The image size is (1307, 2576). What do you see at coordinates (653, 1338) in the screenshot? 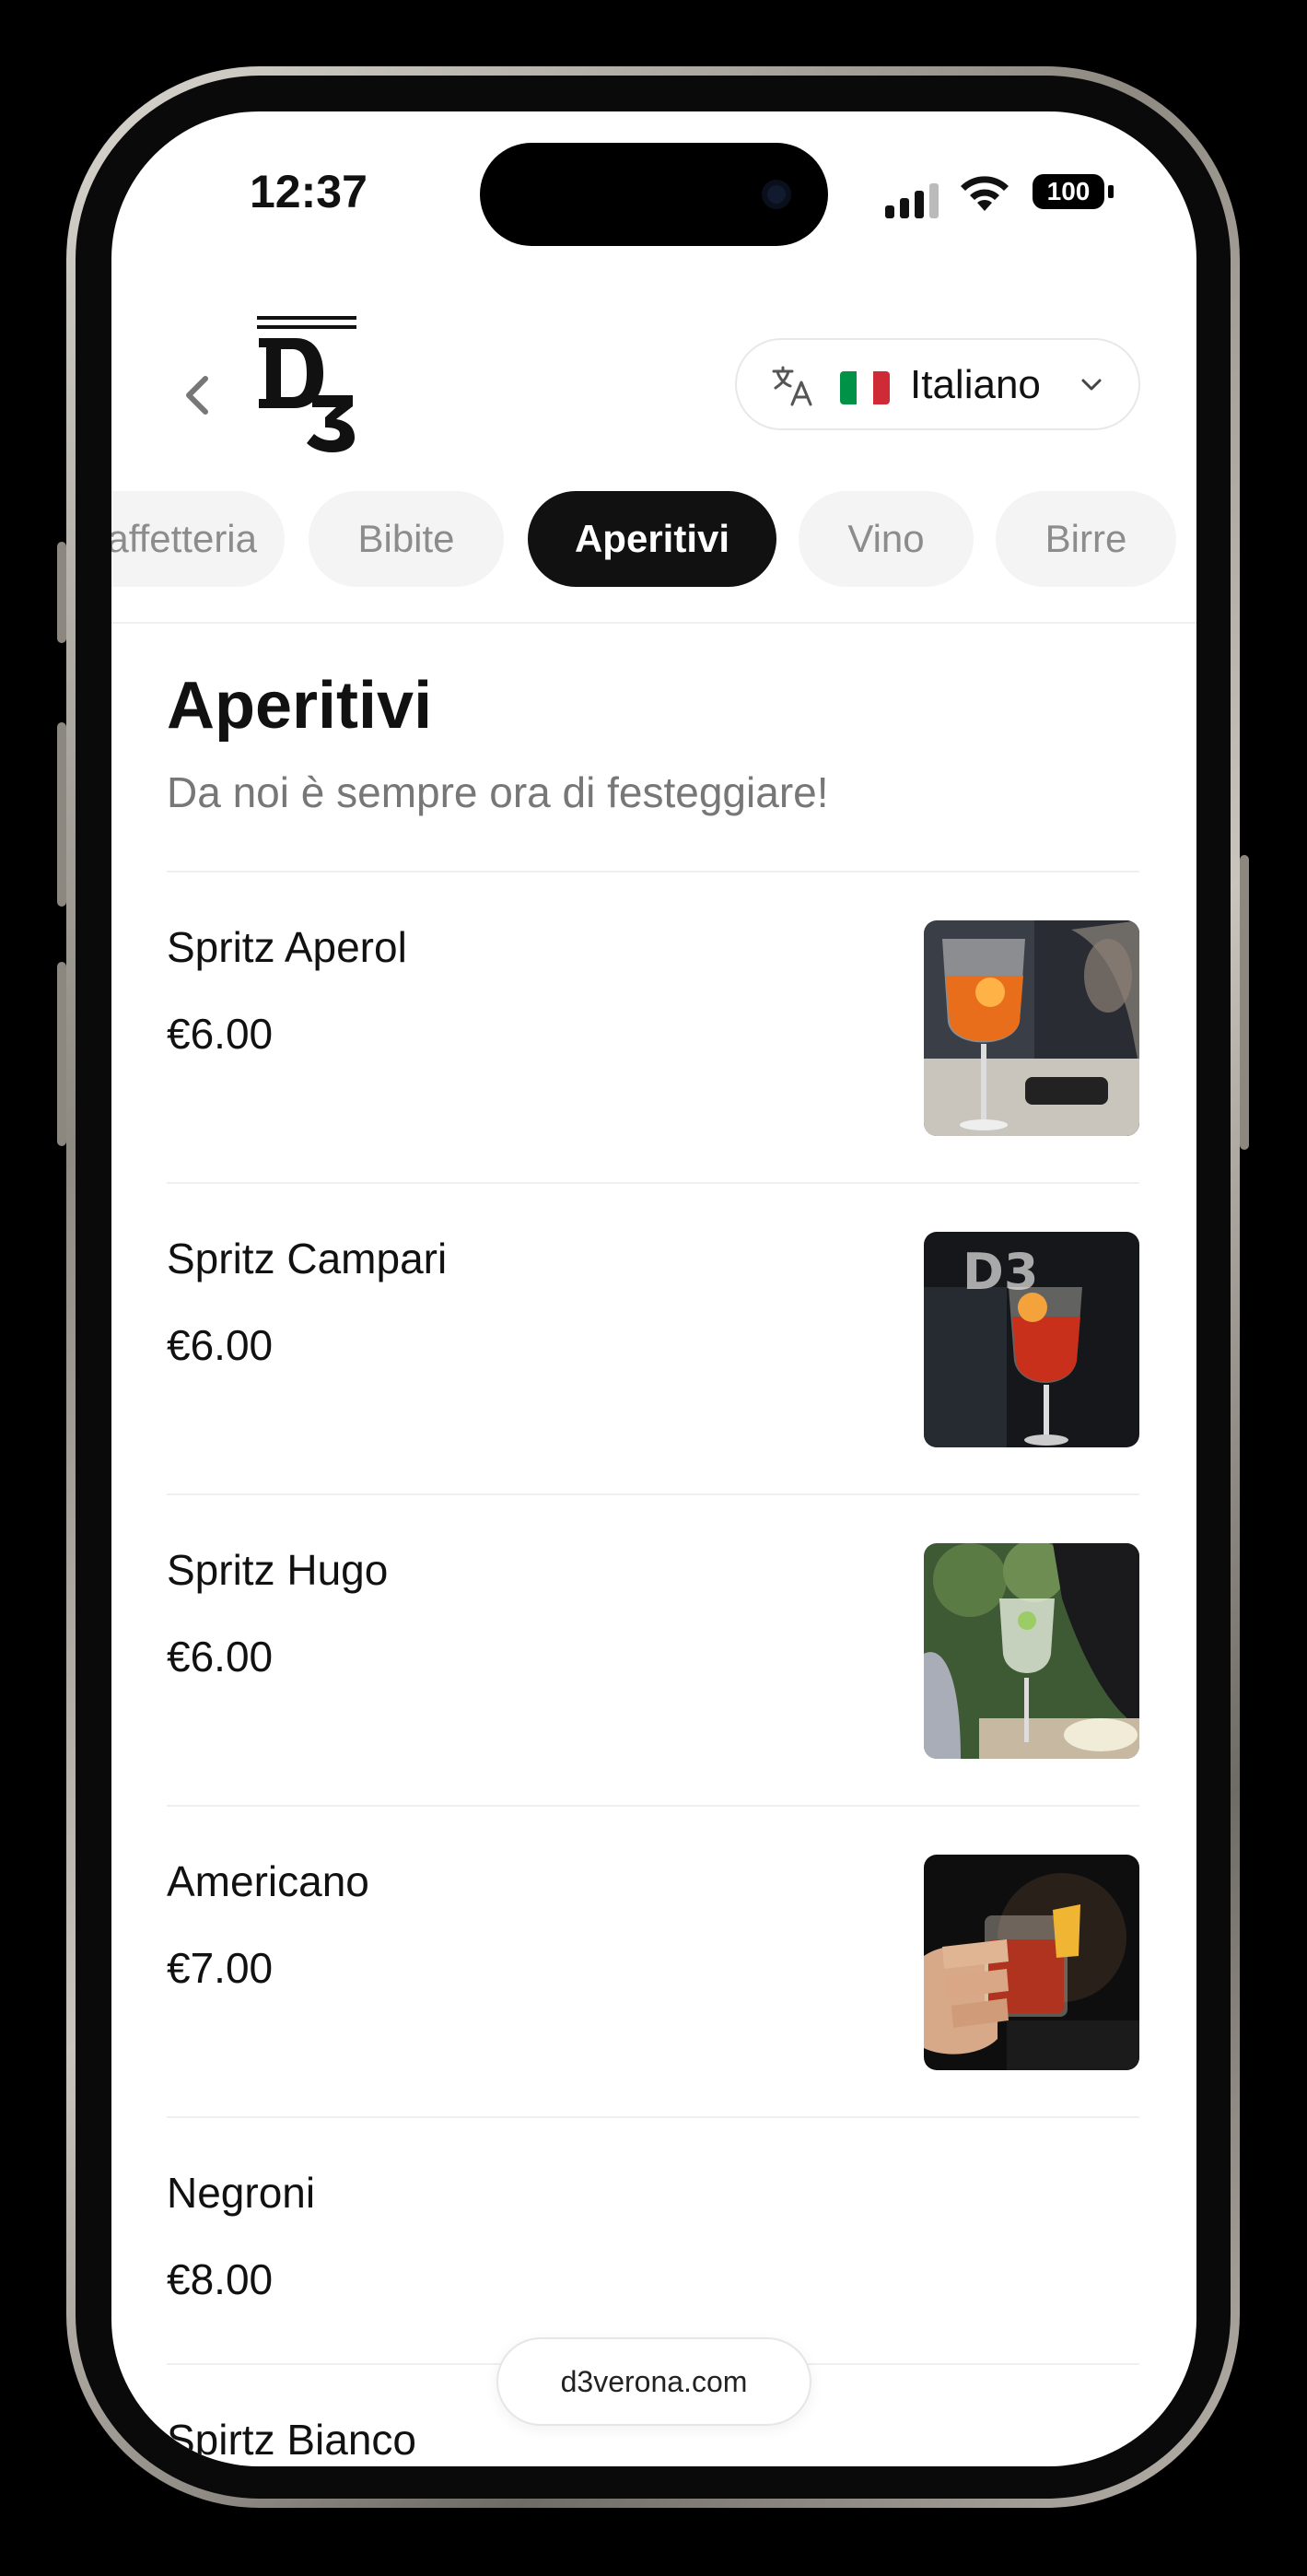
I see `menu-item: Spritz Campari €6.00 D3` at bounding box center [653, 1338].